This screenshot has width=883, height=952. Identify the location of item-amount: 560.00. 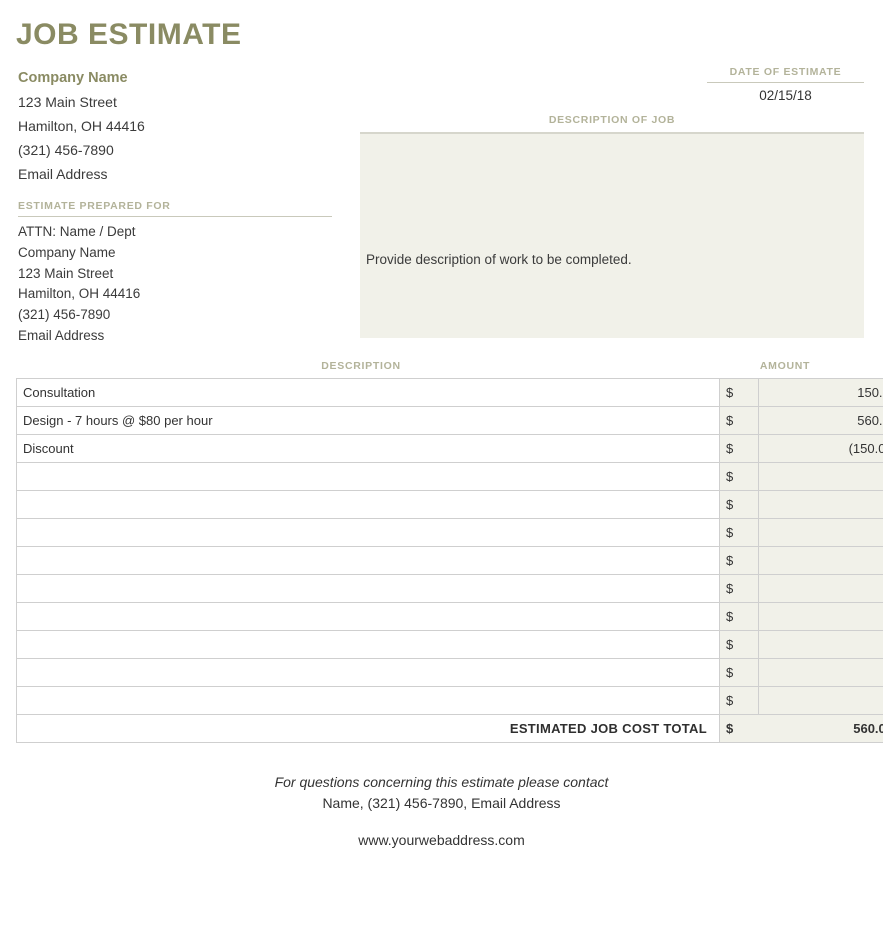
(820, 420).